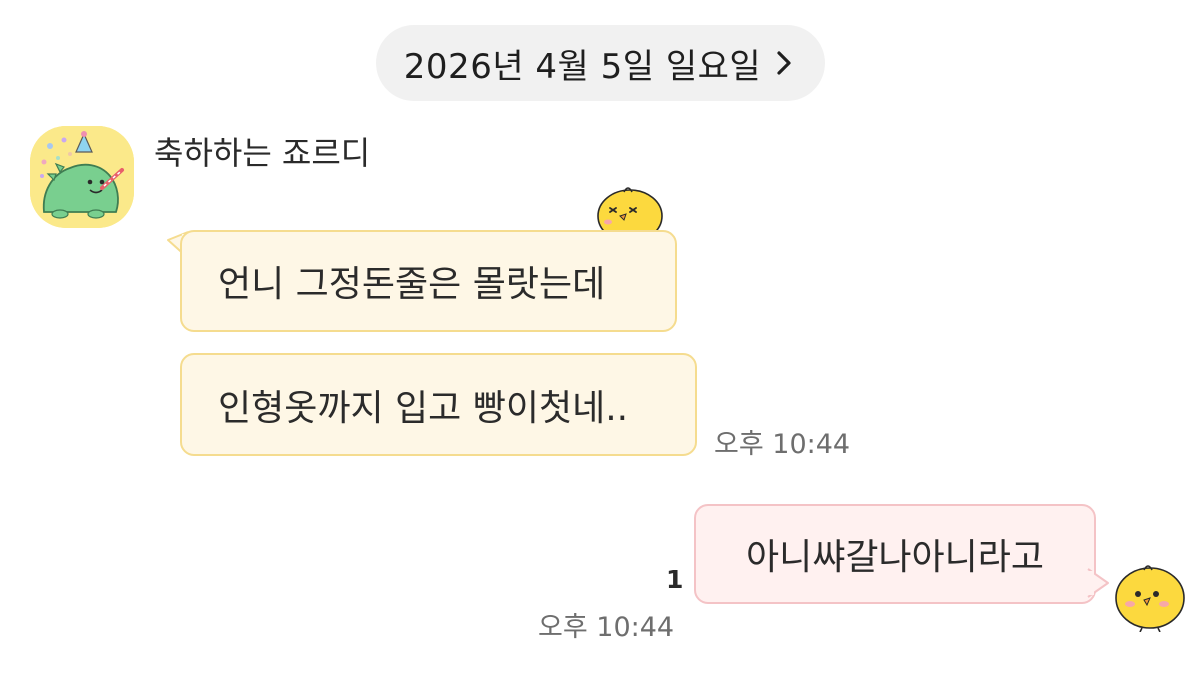 Image resolution: width=1200 pixels, height=679 pixels. Describe the element at coordinates (412, 284) in the screenshot. I see `message-text: 언니 그정돈줄은 몰랏는데` at that location.